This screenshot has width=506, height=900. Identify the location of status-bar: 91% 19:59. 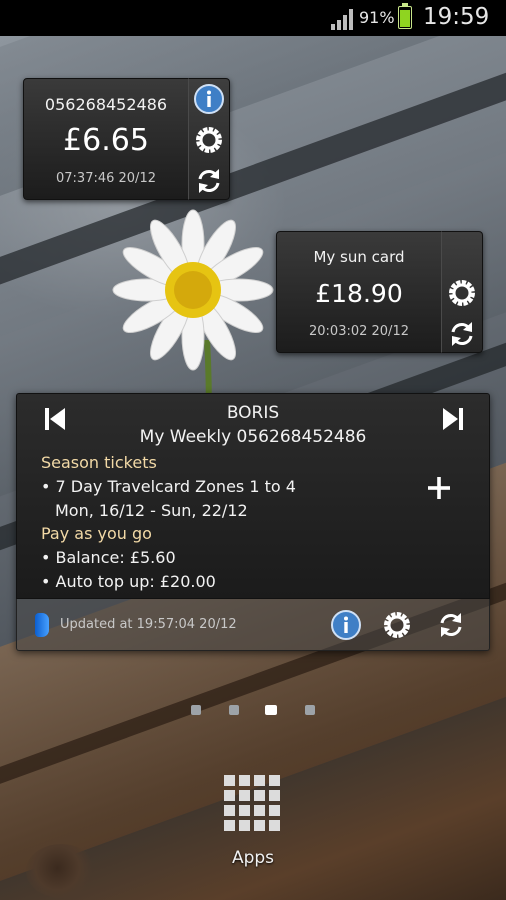
(253, 18).